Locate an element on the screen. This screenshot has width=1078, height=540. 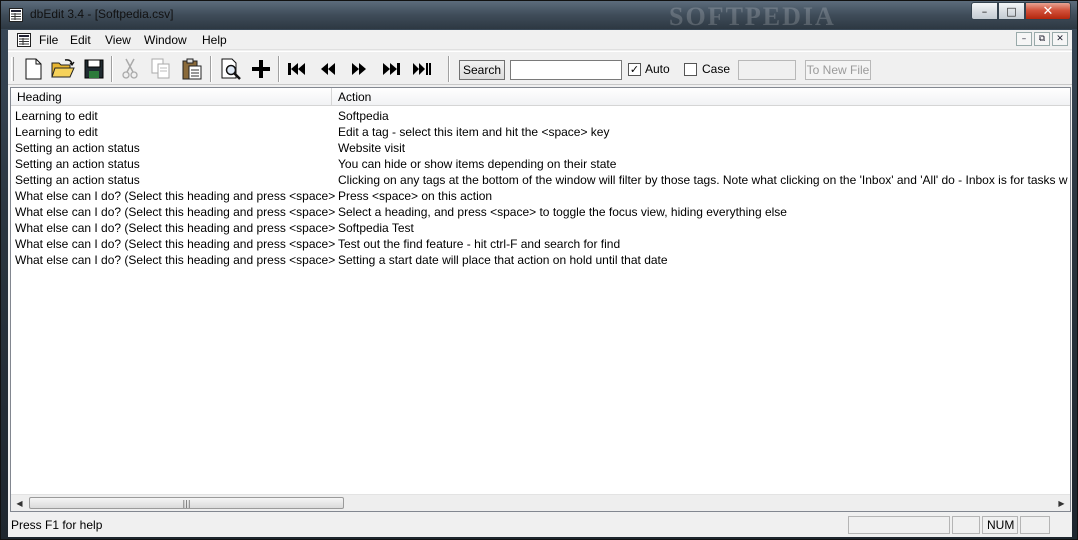
previous-record-button is located at coordinates (328, 69).